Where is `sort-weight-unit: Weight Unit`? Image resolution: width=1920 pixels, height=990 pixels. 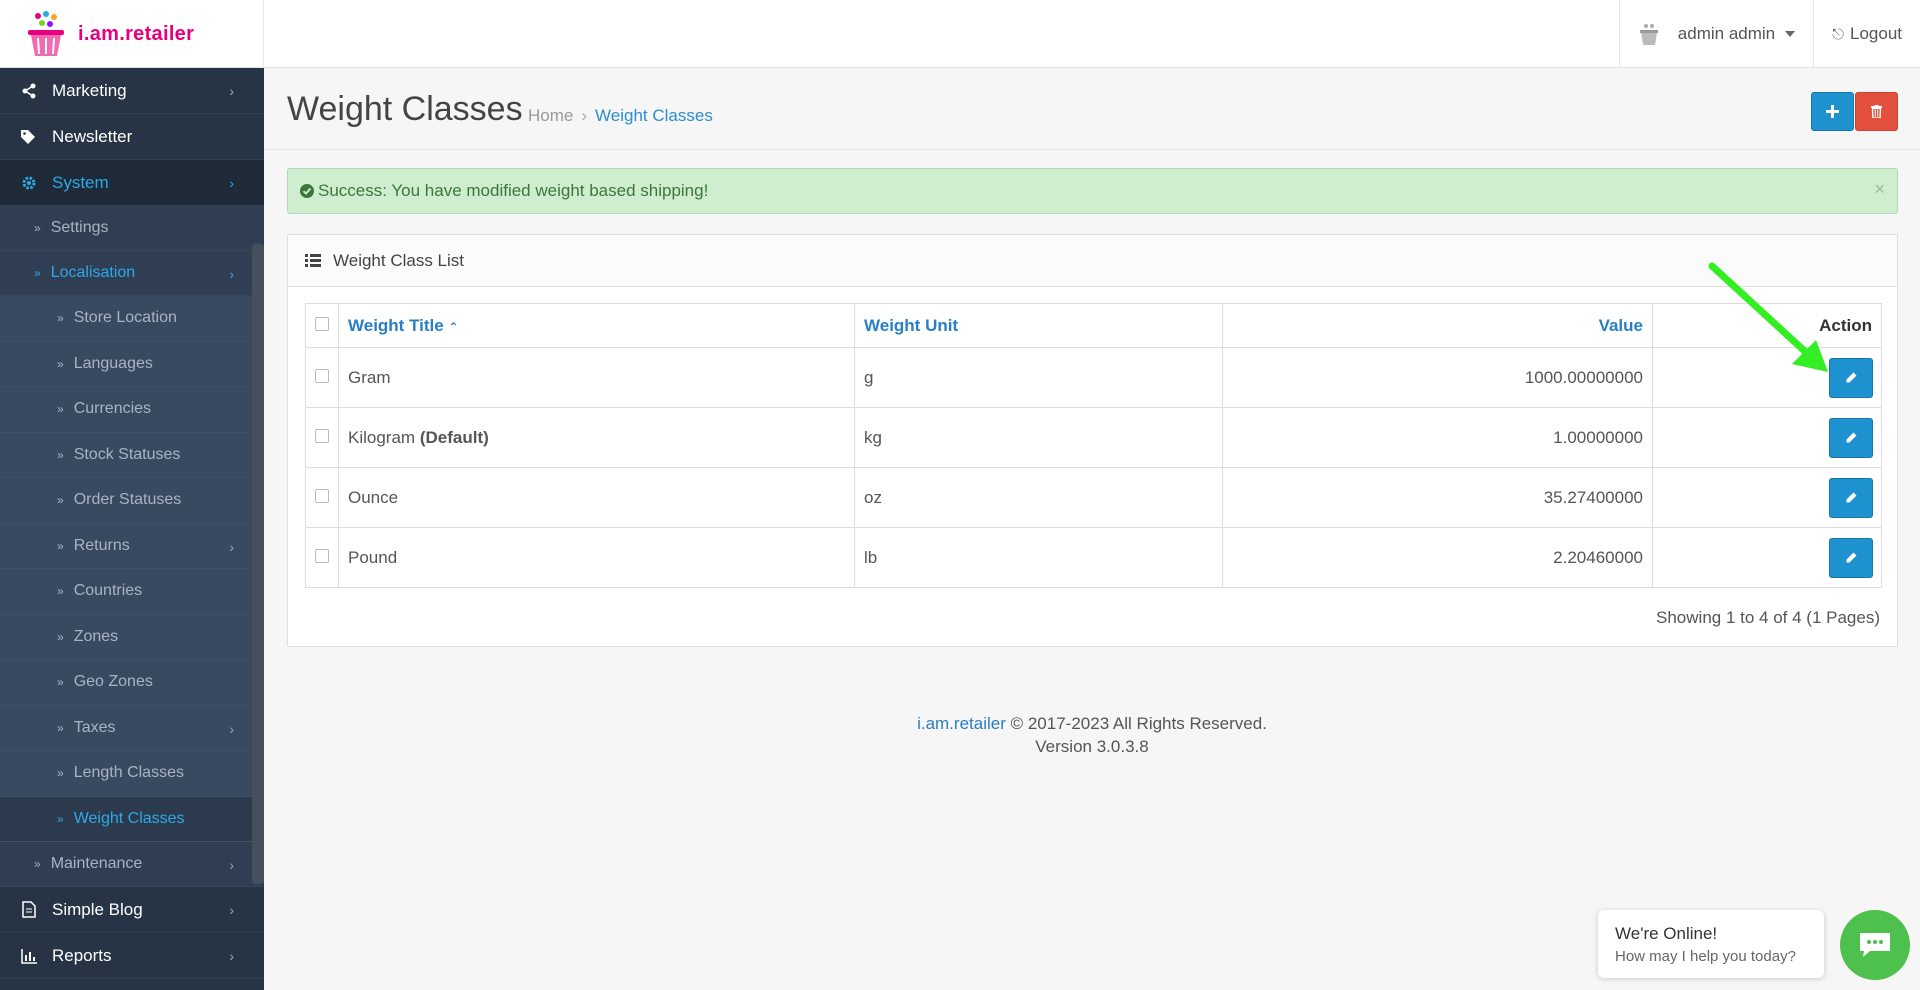 sort-weight-unit: Weight Unit is located at coordinates (1038, 325).